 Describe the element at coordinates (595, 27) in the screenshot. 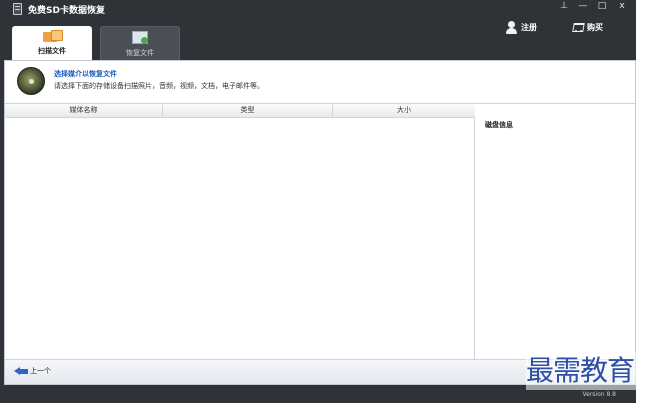

I see `buy-label: 购买` at that location.